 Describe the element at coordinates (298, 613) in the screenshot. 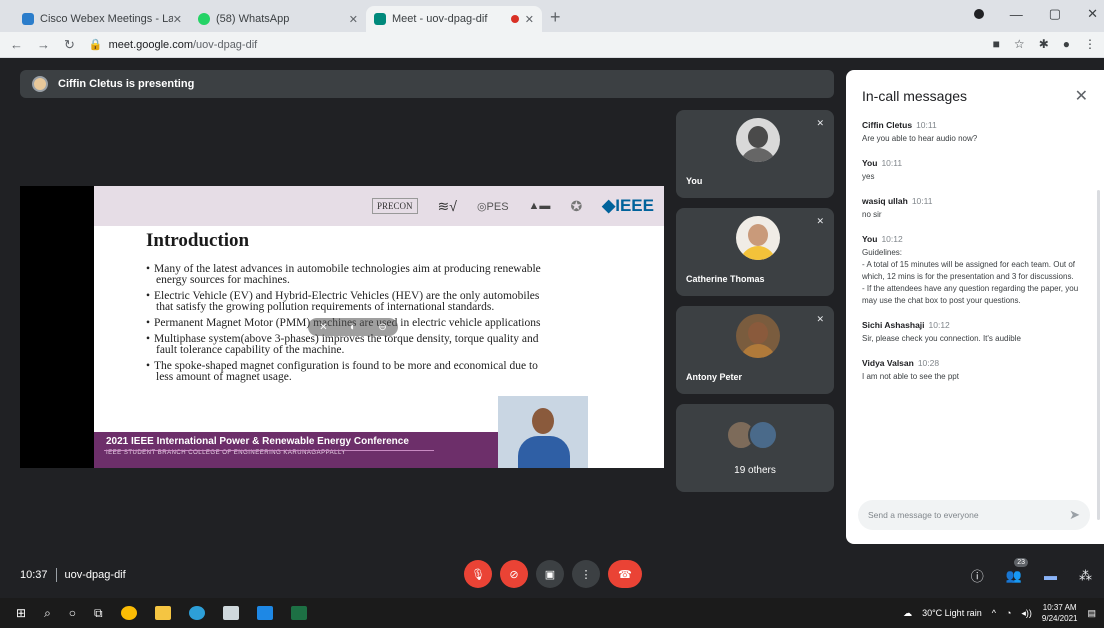

I see `excel-app-icon` at that location.